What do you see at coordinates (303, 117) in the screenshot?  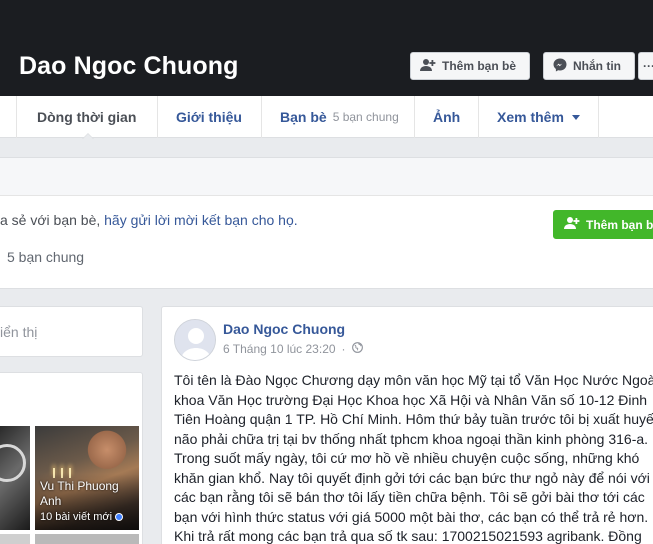 I see `tab-friends-label: Bạn bè` at bounding box center [303, 117].